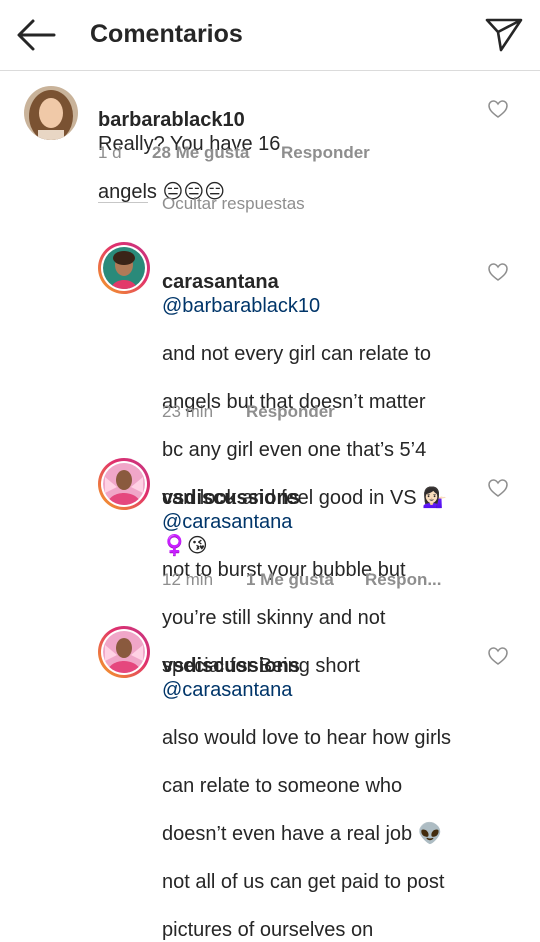 The width and height of the screenshot is (540, 942). I want to click on mention-link: @barbarablack10, so click(241, 306).